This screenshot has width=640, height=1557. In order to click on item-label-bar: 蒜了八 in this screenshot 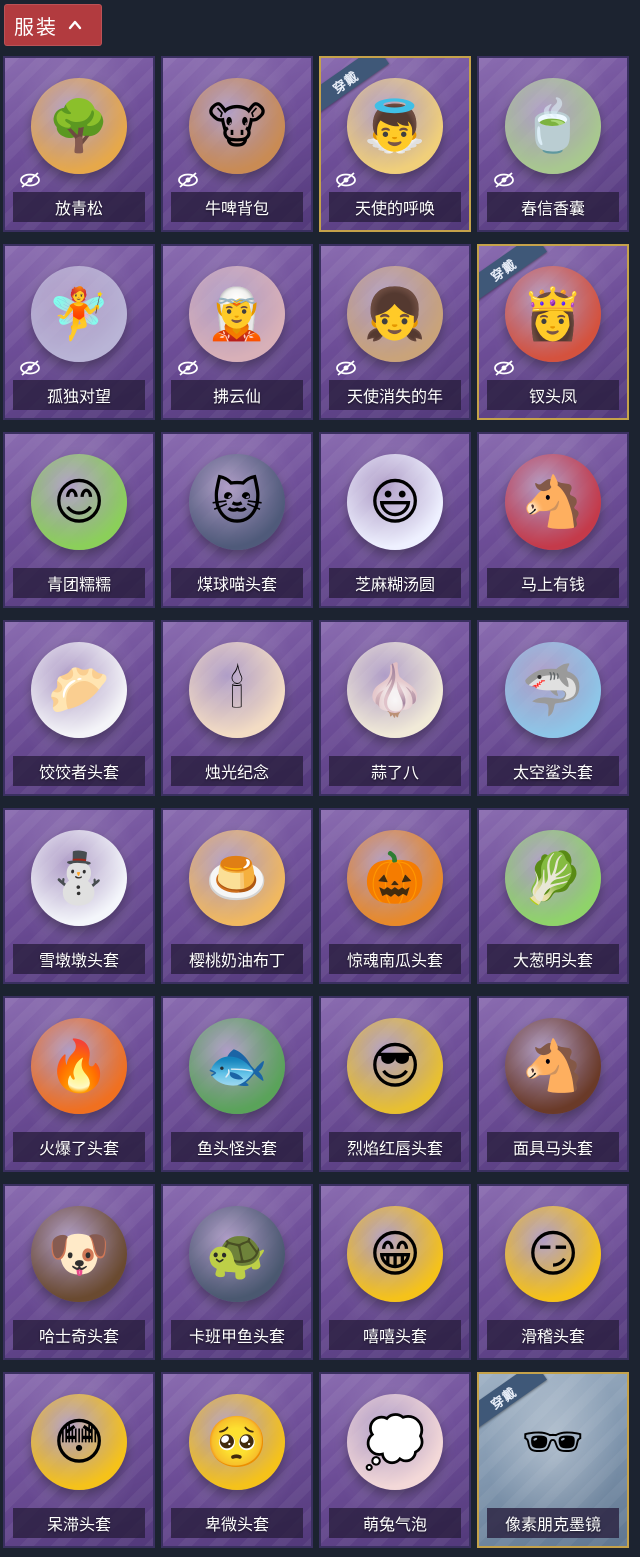, I will do `click(395, 771)`.